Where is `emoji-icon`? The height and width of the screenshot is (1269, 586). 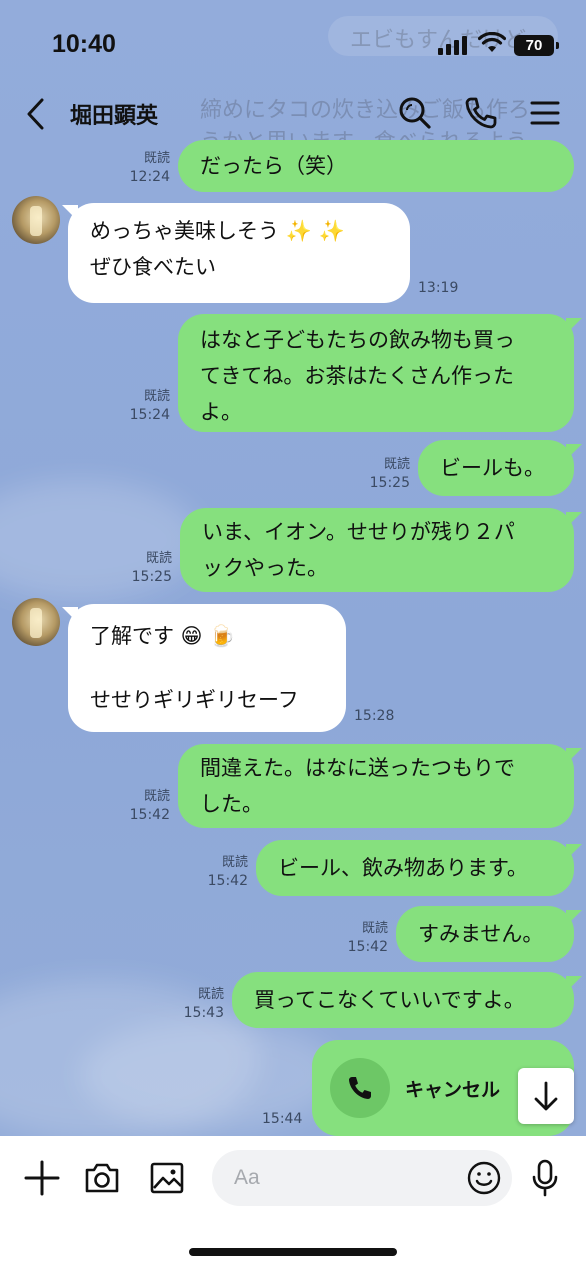 emoji-icon is located at coordinates (484, 1178).